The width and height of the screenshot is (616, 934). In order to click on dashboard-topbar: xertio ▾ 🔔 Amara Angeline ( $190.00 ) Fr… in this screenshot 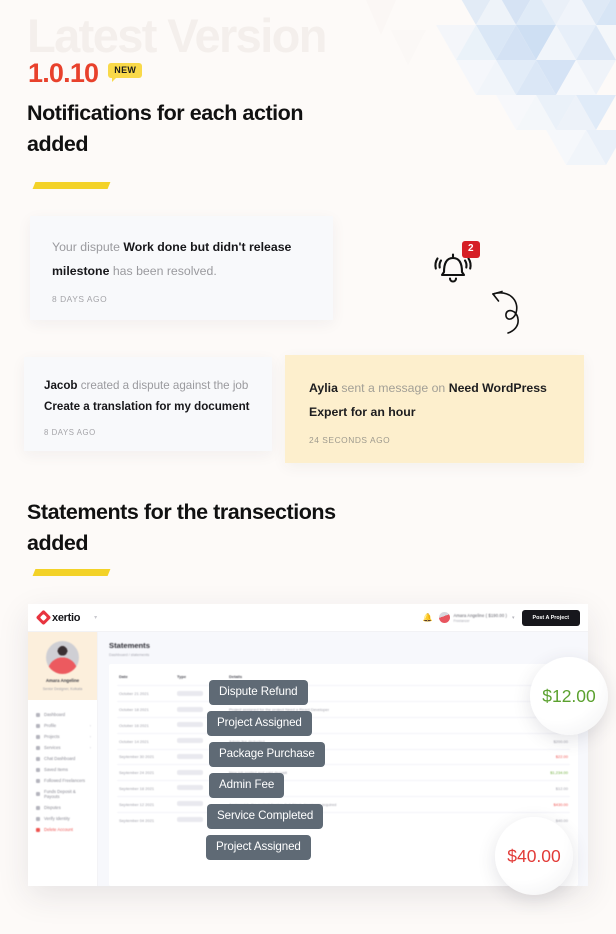, I will do `click(308, 618)`.